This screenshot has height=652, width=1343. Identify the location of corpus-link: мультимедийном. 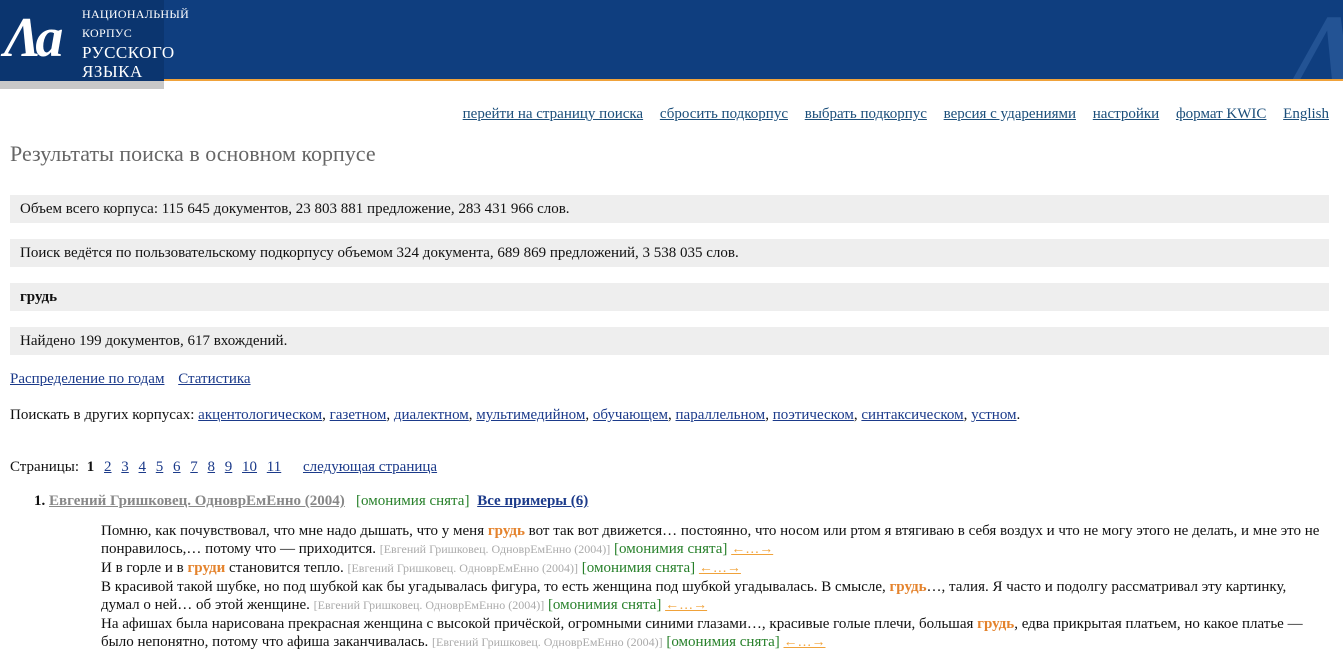
(530, 415).